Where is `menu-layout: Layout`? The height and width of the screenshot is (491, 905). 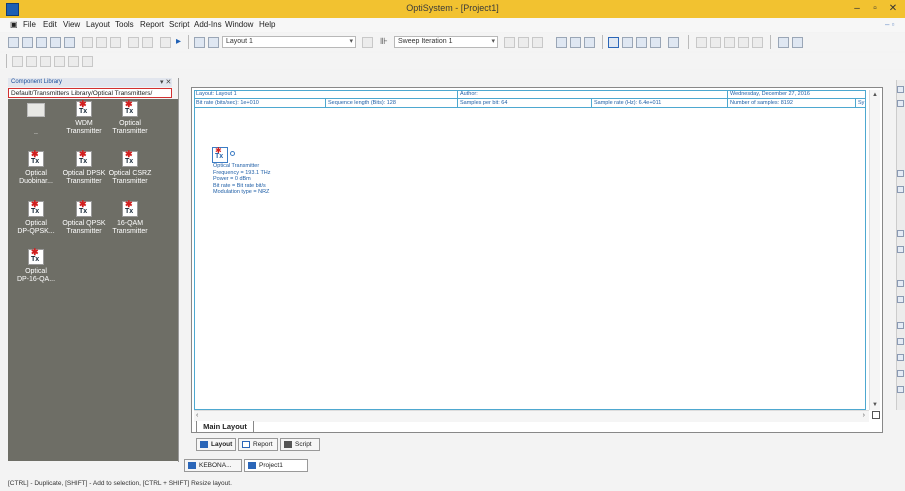
menu-layout: Layout is located at coordinates (98, 24).